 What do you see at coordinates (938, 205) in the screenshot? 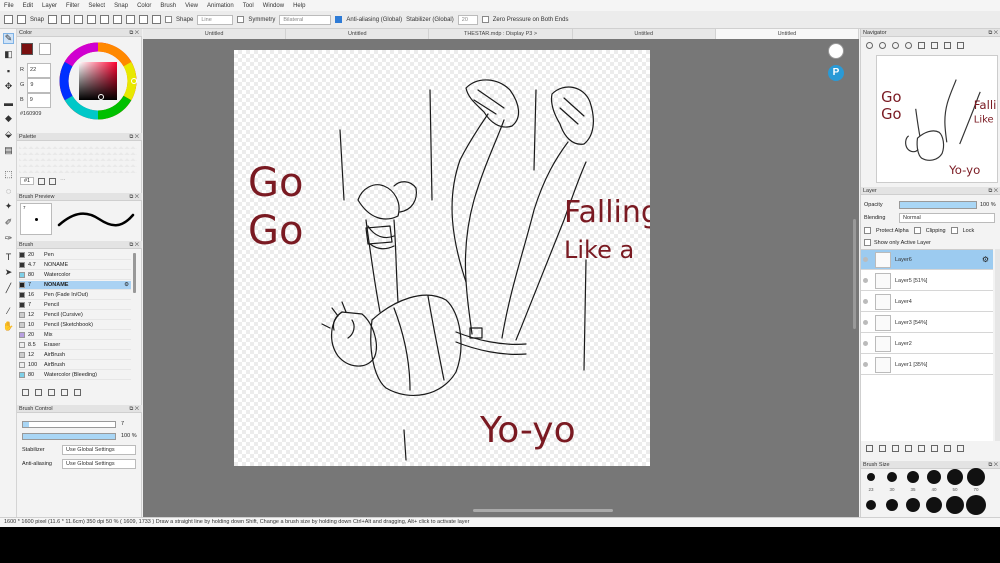
I see `layer-opacity-slider` at bounding box center [938, 205].